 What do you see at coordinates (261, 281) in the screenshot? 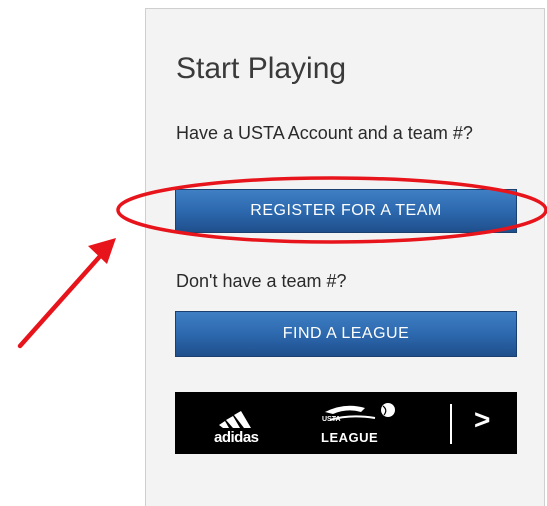
I see `no-team-prompt-text: Don't have a team #?` at bounding box center [261, 281].